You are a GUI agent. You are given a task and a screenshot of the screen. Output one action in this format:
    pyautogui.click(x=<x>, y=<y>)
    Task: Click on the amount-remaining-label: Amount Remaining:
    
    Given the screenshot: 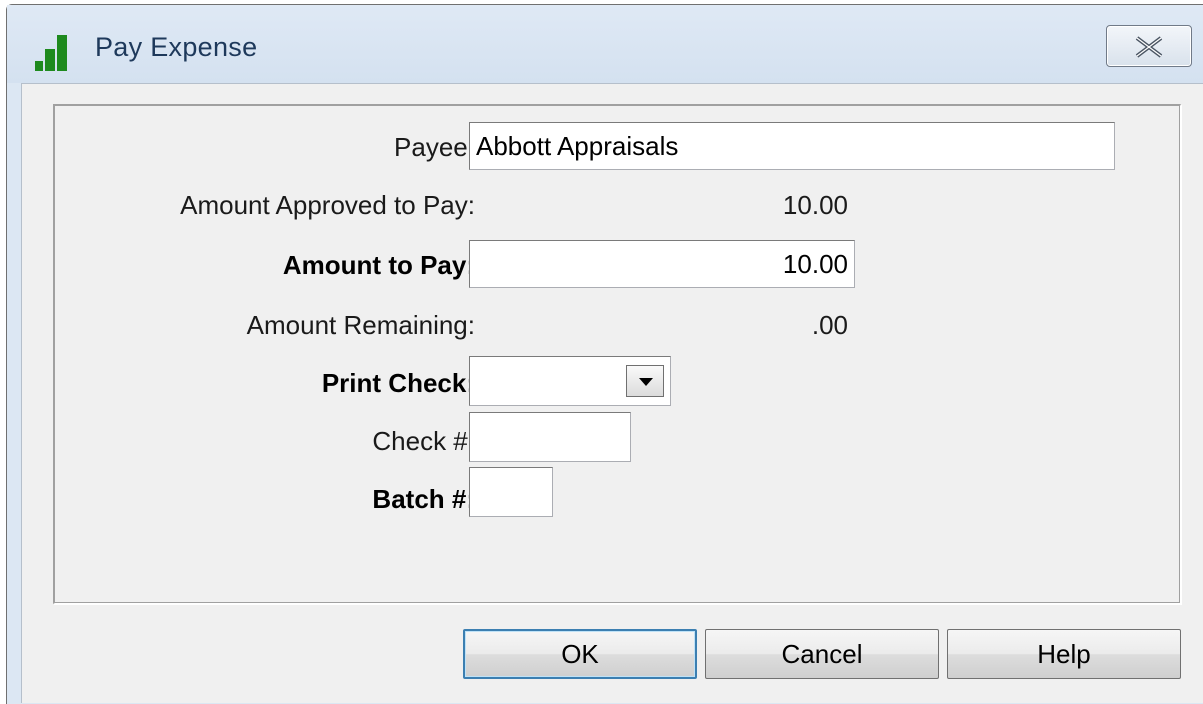 What is the action you would take?
    pyautogui.click(x=360, y=325)
    